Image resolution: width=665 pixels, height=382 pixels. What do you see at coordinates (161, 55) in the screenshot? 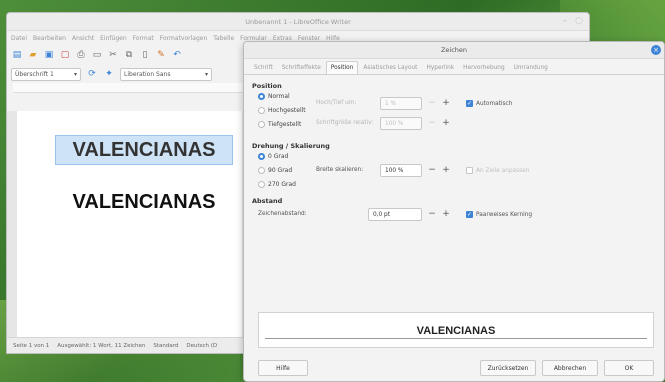
I see `clone-formatting-icon: ✎` at bounding box center [161, 55].